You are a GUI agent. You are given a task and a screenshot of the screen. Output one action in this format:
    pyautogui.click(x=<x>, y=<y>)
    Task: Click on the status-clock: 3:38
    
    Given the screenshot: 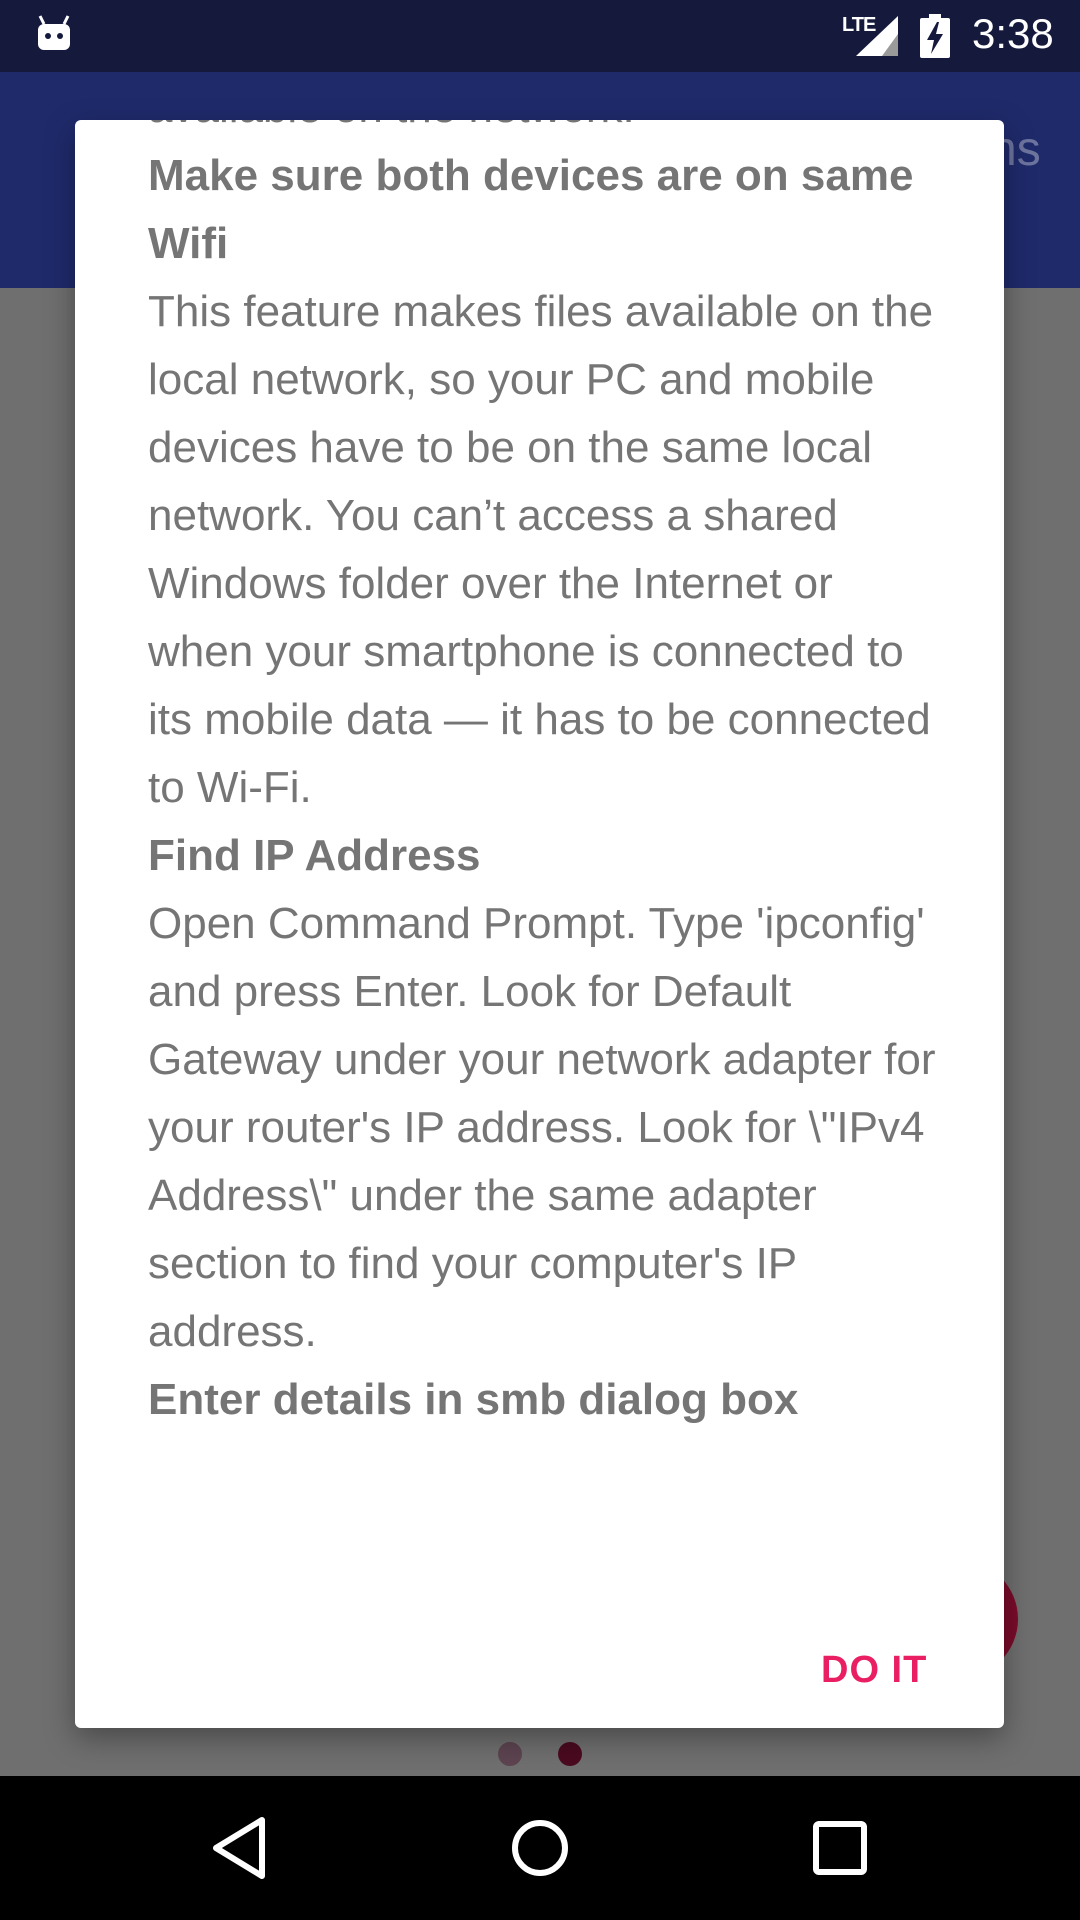 What is the action you would take?
    pyautogui.click(x=1013, y=33)
    